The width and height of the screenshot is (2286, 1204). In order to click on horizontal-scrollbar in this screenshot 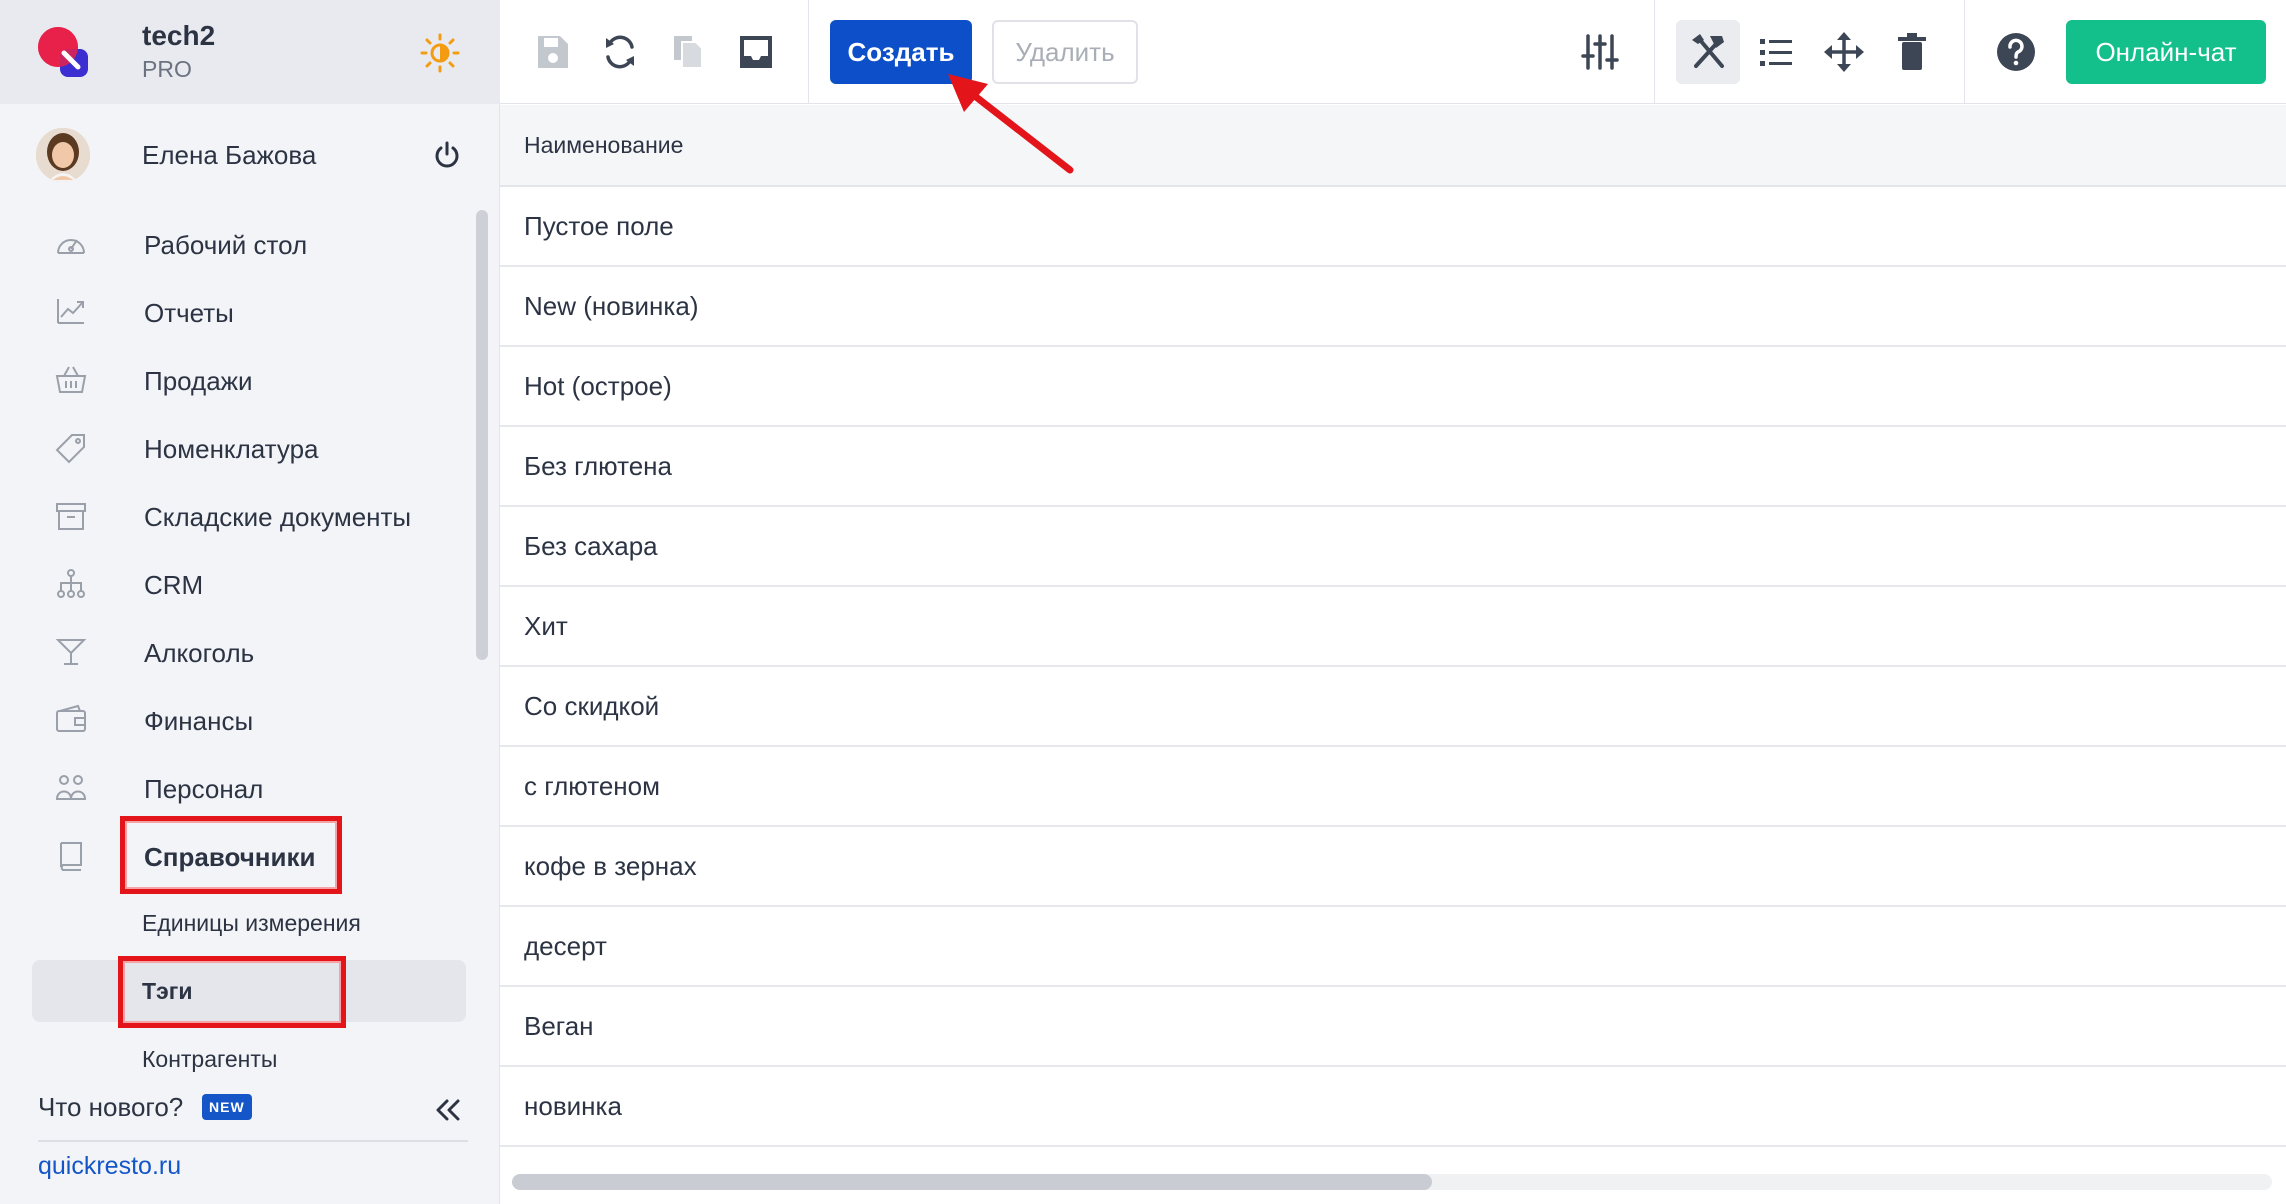, I will do `click(1392, 1182)`.